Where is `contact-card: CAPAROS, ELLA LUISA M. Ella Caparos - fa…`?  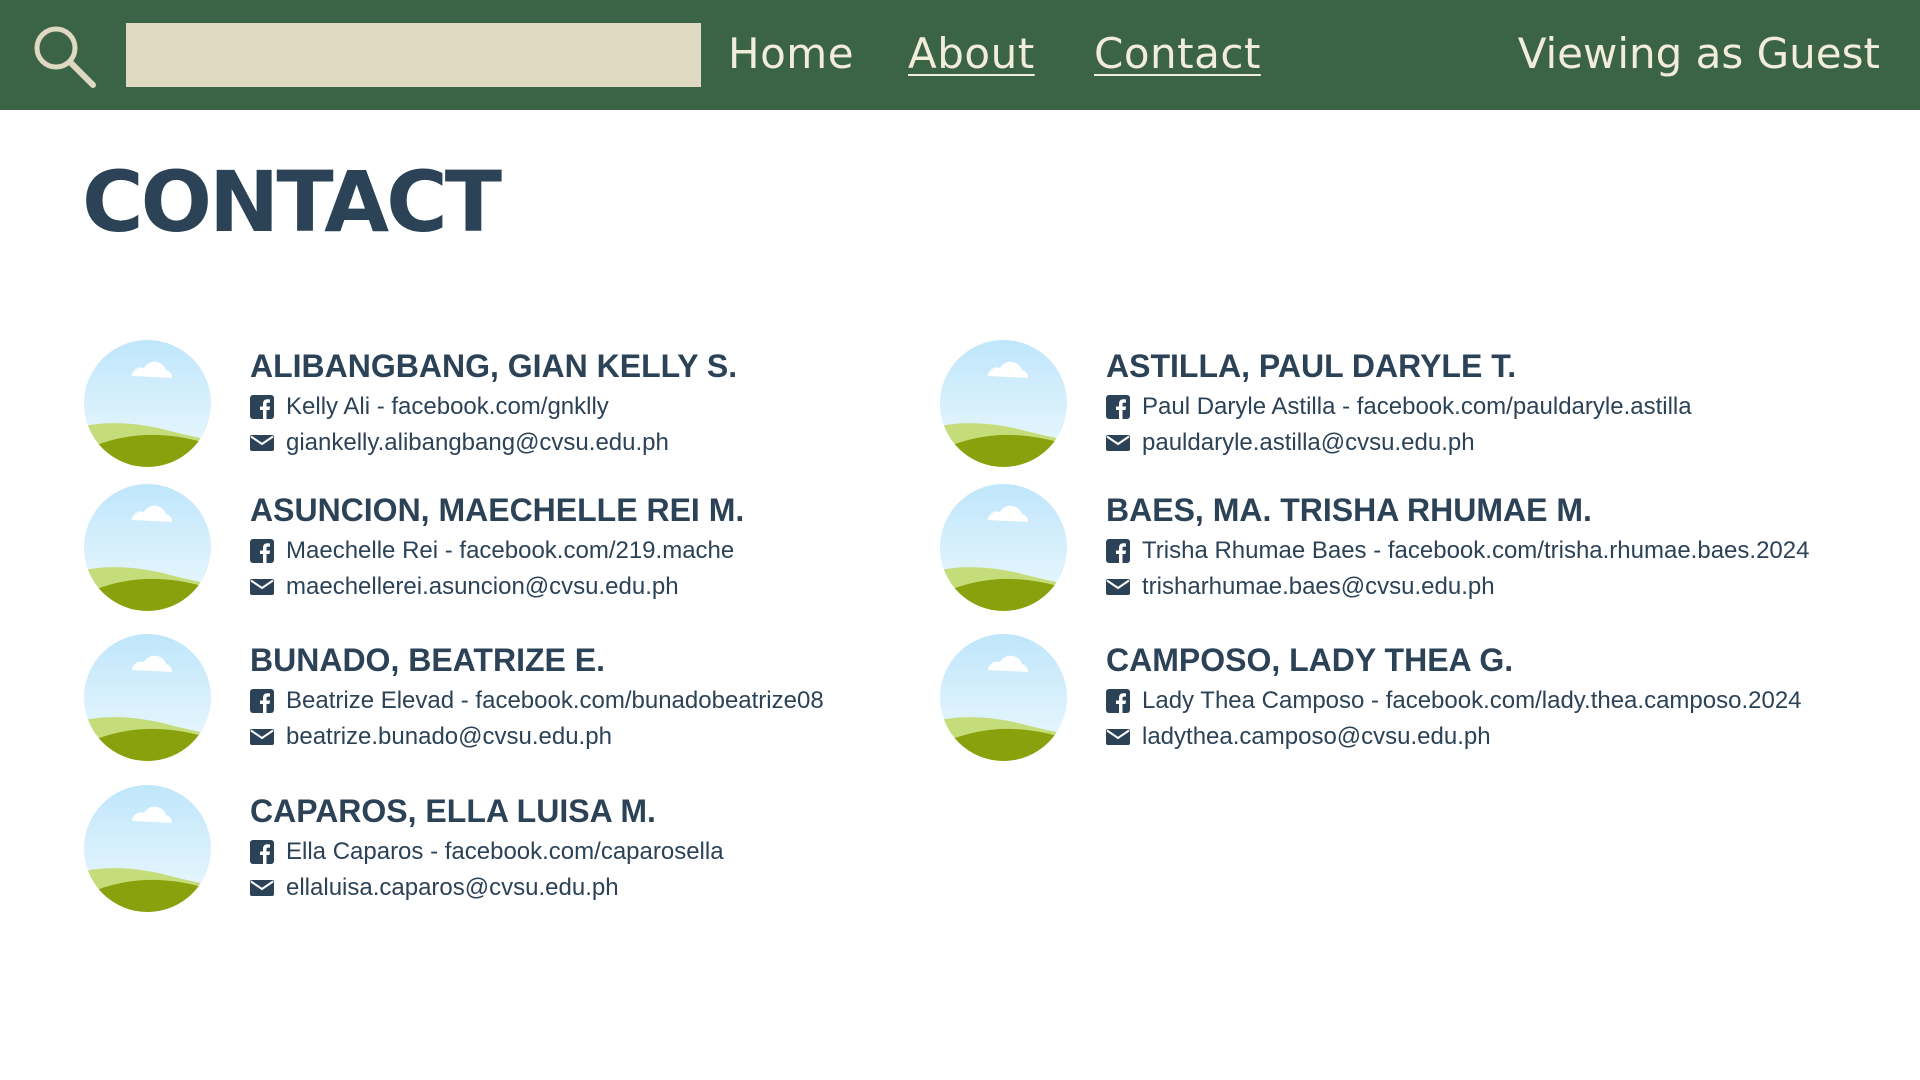 contact-card: CAPAROS, ELLA LUISA M. Ella Caparos - fa… is located at coordinates (509, 850).